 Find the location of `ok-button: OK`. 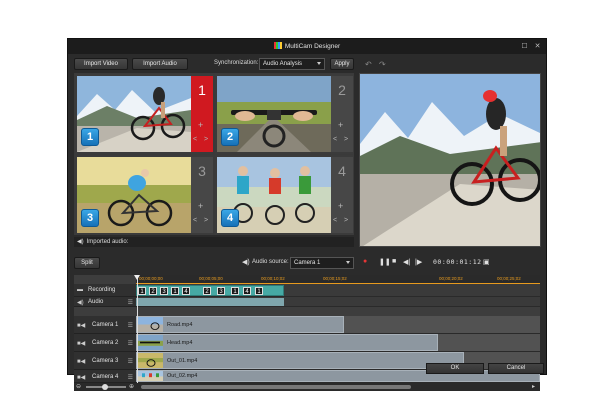

ok-button: OK is located at coordinates (455, 368).